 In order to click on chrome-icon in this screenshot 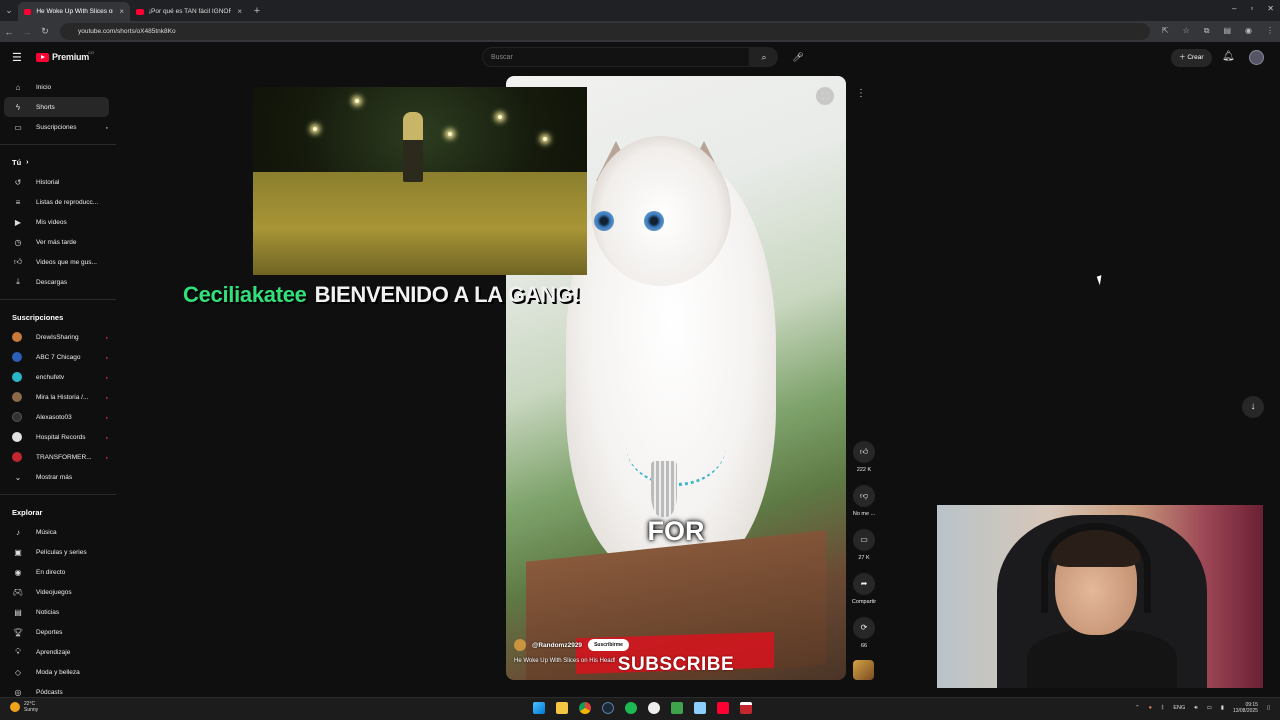, I will do `click(585, 708)`.